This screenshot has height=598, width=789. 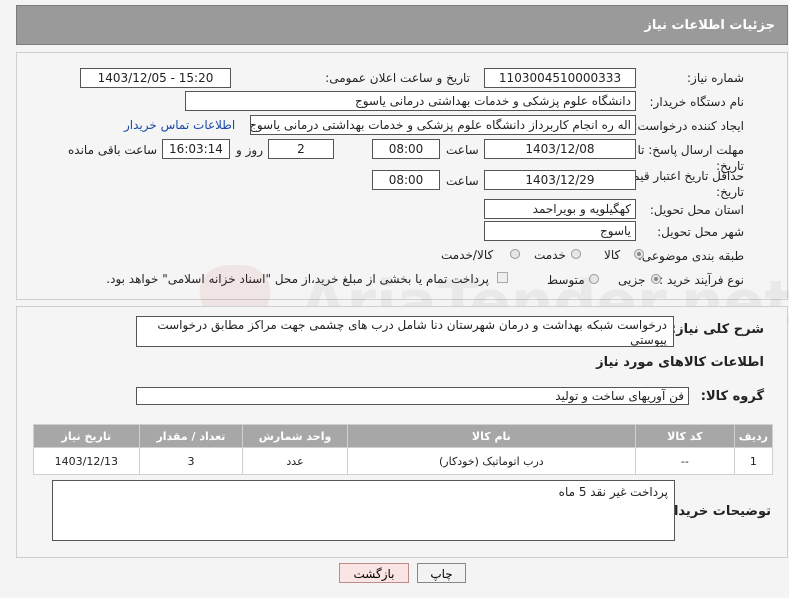 What do you see at coordinates (697, 102) in the screenshot?
I see `buyer-org-label: نام دستگاه خریدار:` at bounding box center [697, 102].